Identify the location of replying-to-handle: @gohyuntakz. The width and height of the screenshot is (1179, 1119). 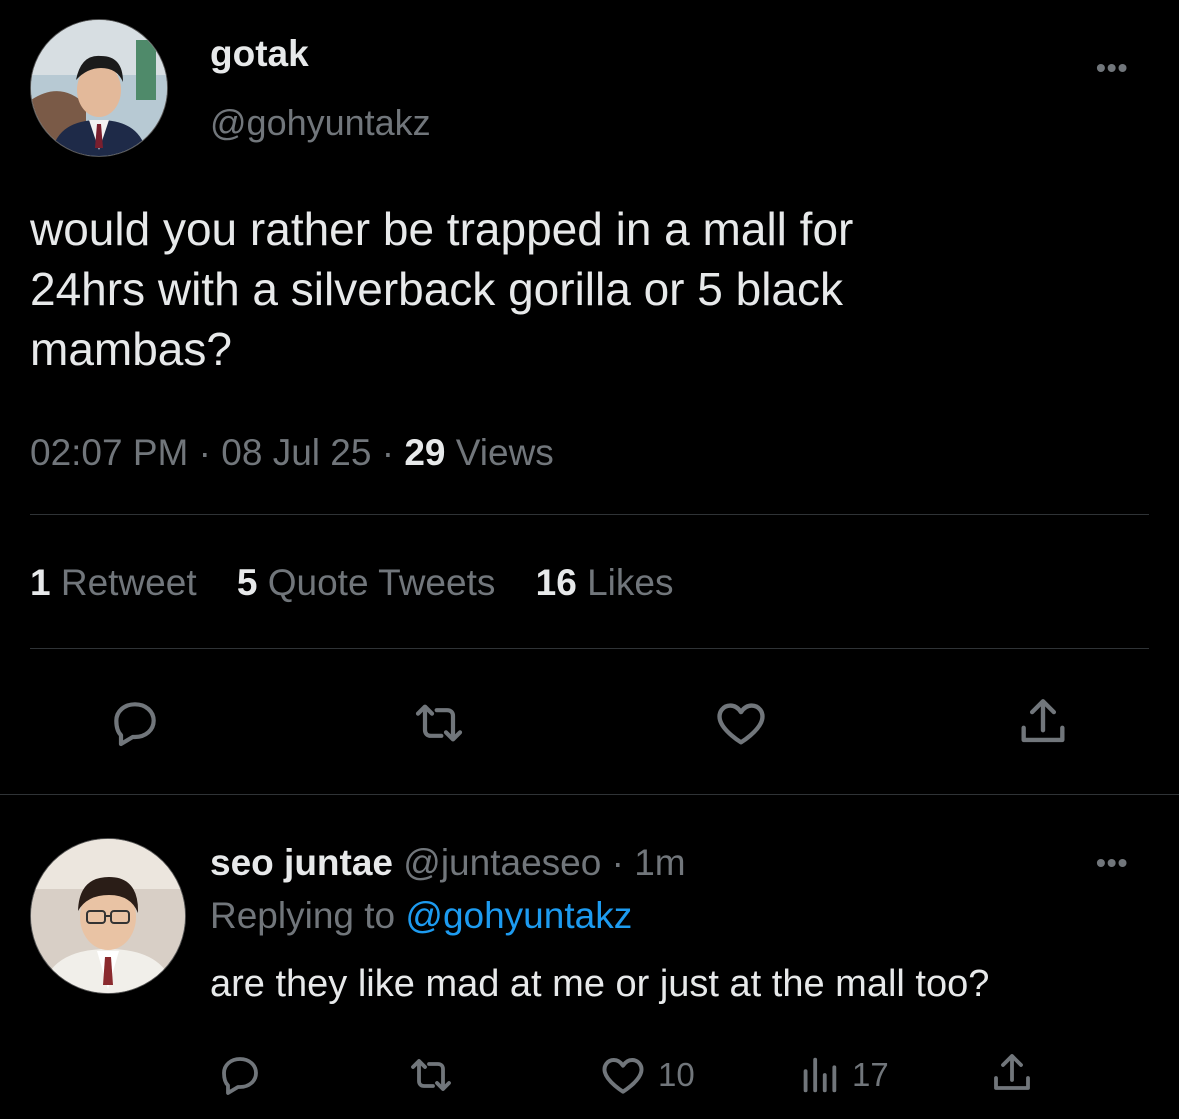
(518, 915).